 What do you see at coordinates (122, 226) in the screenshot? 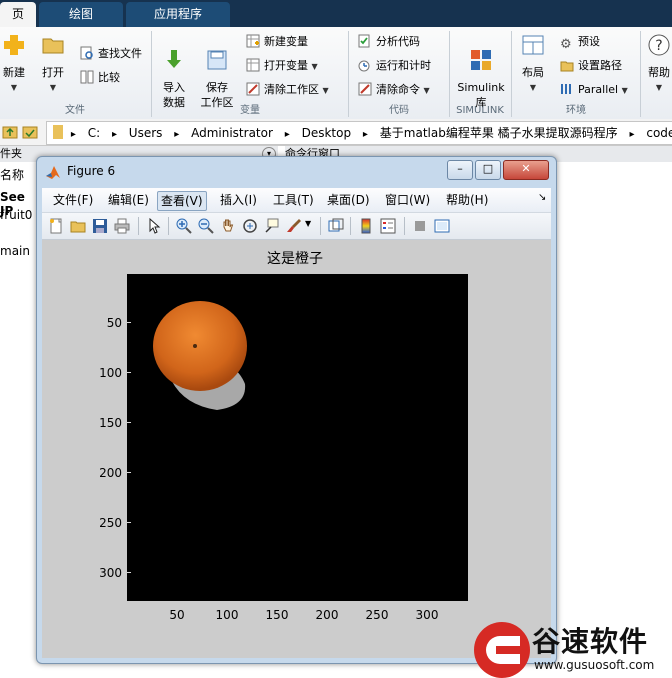
I see `print-icon` at bounding box center [122, 226].